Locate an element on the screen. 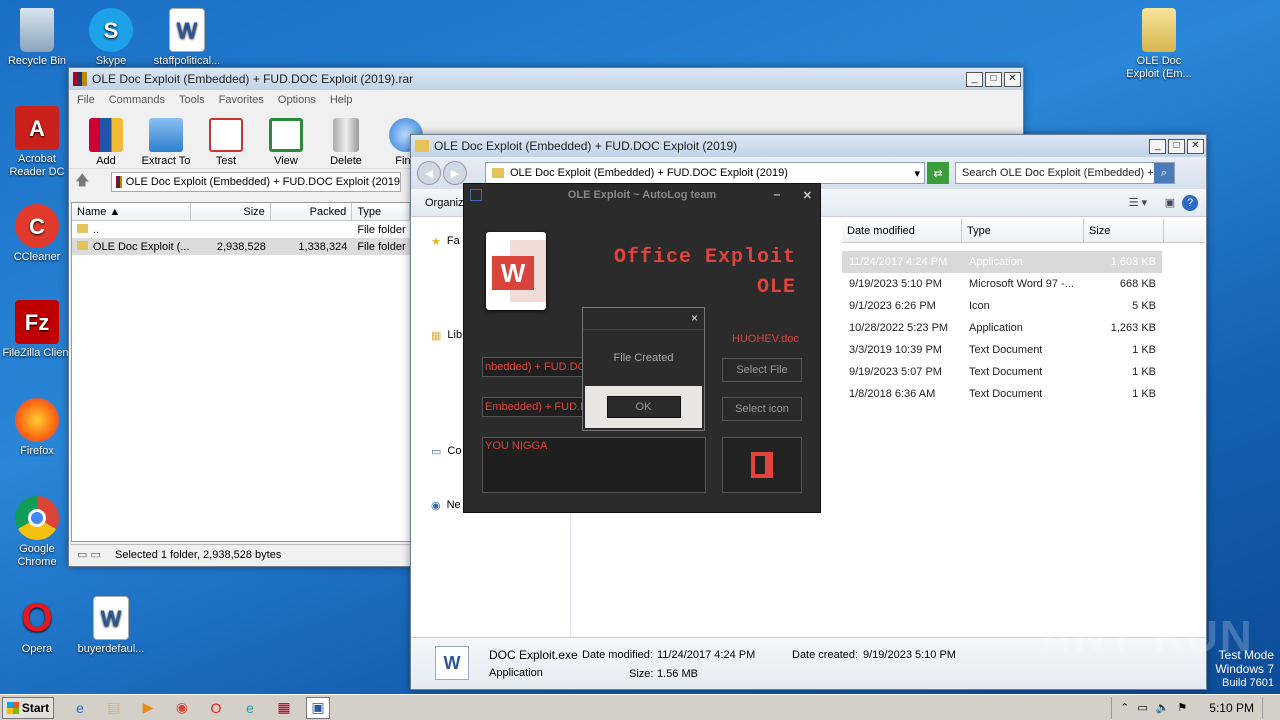 The width and height of the screenshot is (1280, 720). table-row: 10/28/2022 5:23 PM Application 1,263 KB is located at coordinates (1002, 328).